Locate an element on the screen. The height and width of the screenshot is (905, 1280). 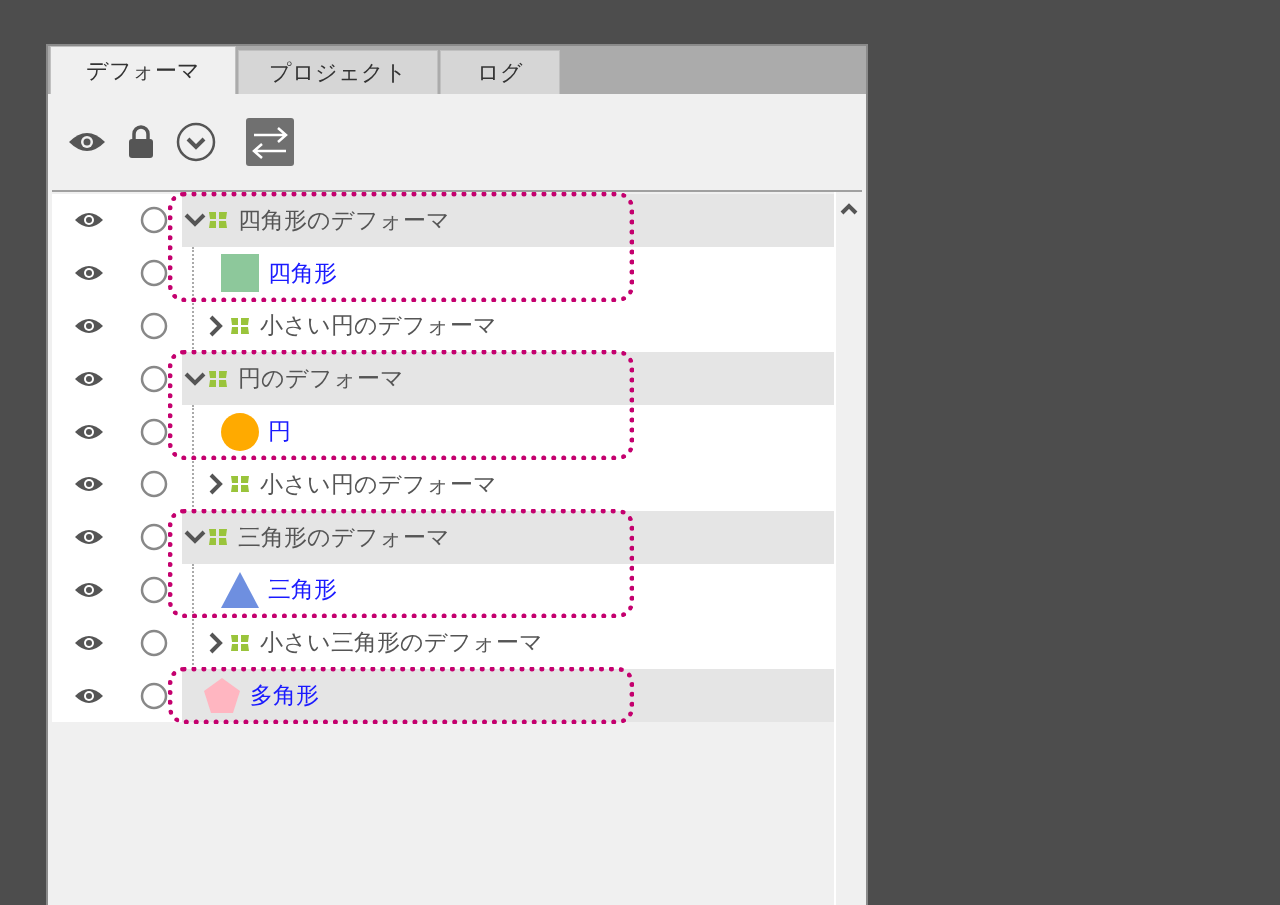
item-label: 三角形のデフォーマ is located at coordinates (344, 537).